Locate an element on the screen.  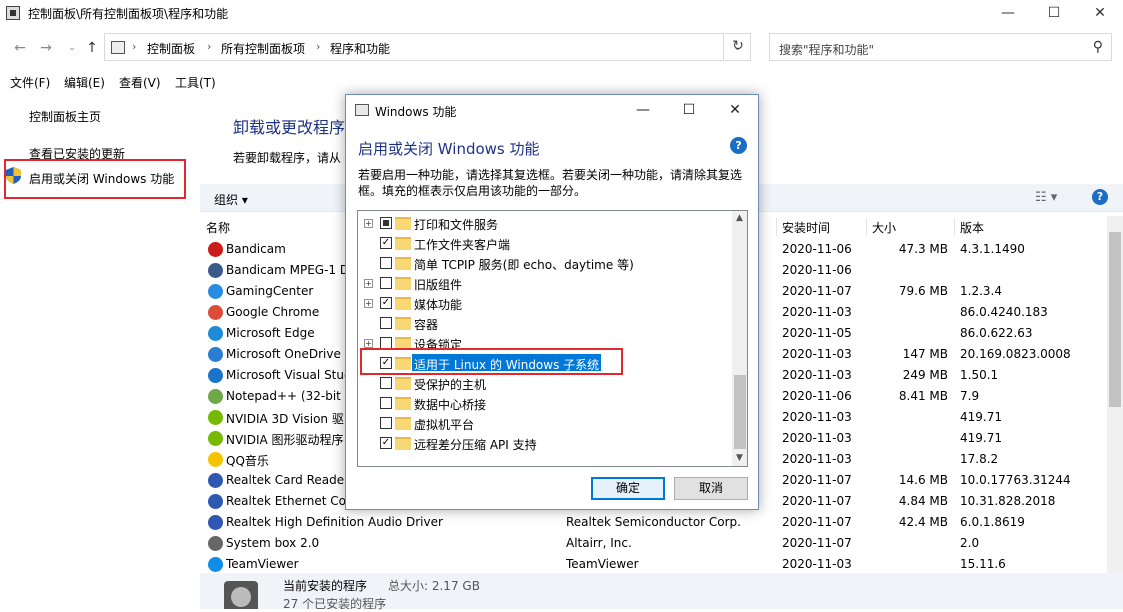
close-button: ✕ is located at coordinates (1100, 13).